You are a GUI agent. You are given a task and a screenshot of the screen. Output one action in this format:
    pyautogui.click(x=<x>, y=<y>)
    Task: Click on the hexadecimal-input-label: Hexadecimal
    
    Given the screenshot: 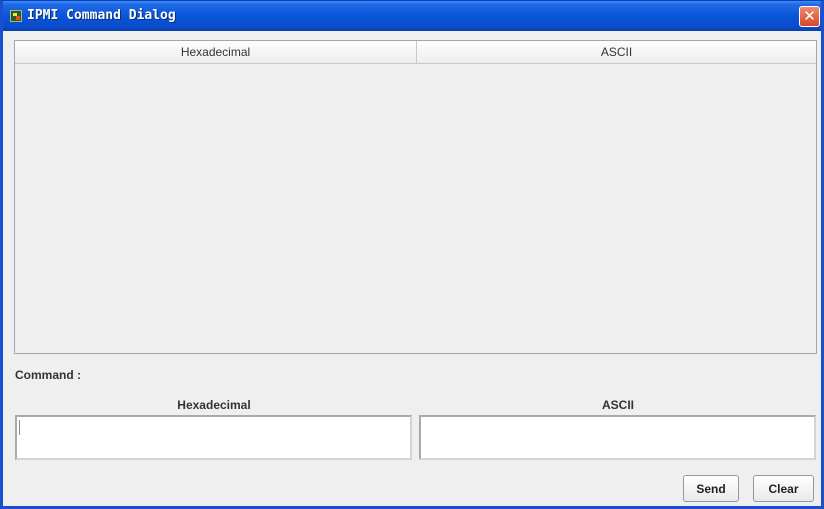 What is the action you would take?
    pyautogui.click(x=214, y=405)
    